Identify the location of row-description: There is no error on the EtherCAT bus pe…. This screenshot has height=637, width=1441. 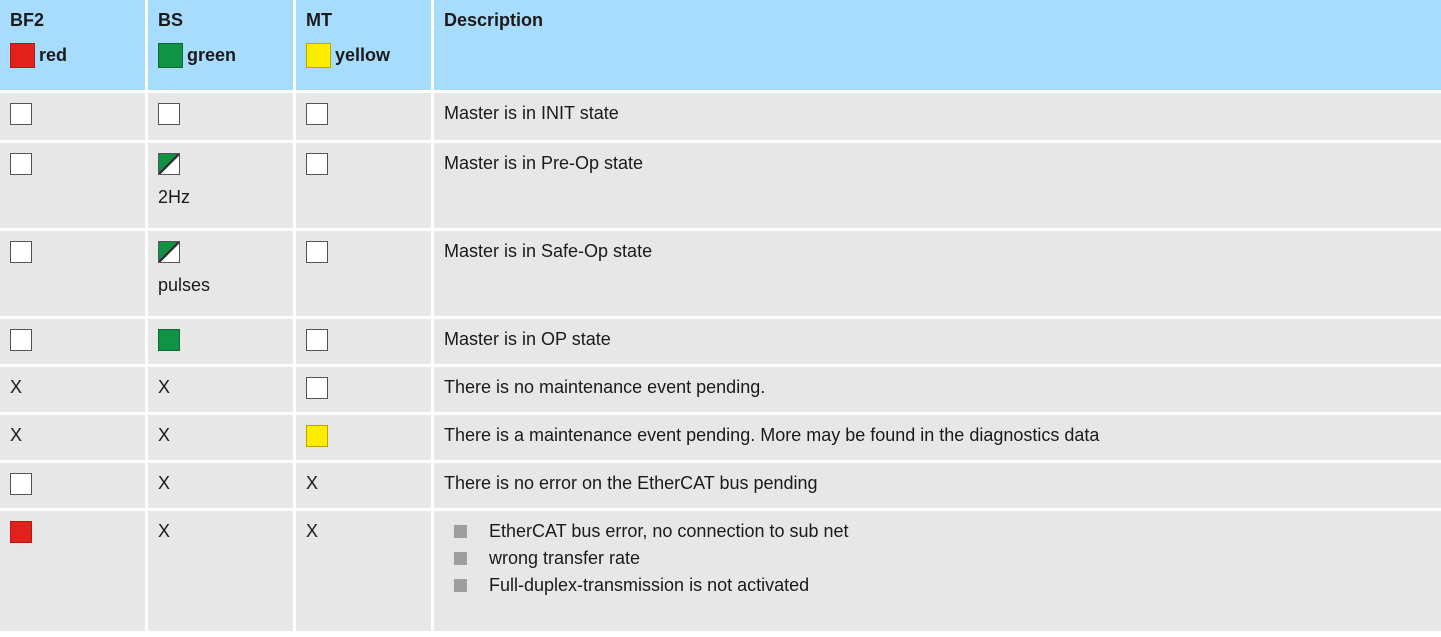
(631, 483).